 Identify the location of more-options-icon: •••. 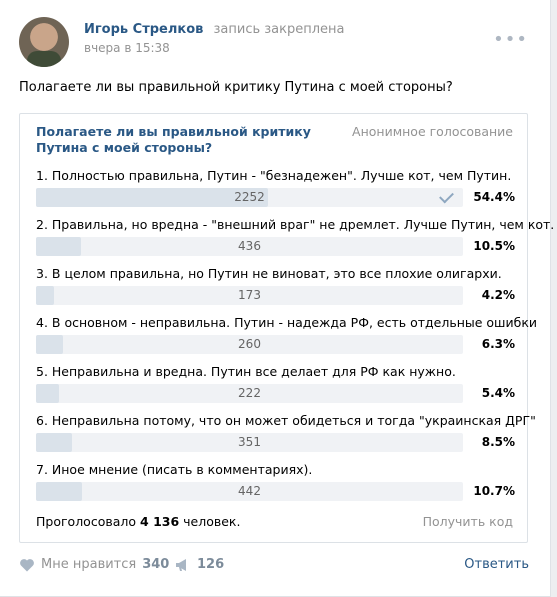
(510, 39).